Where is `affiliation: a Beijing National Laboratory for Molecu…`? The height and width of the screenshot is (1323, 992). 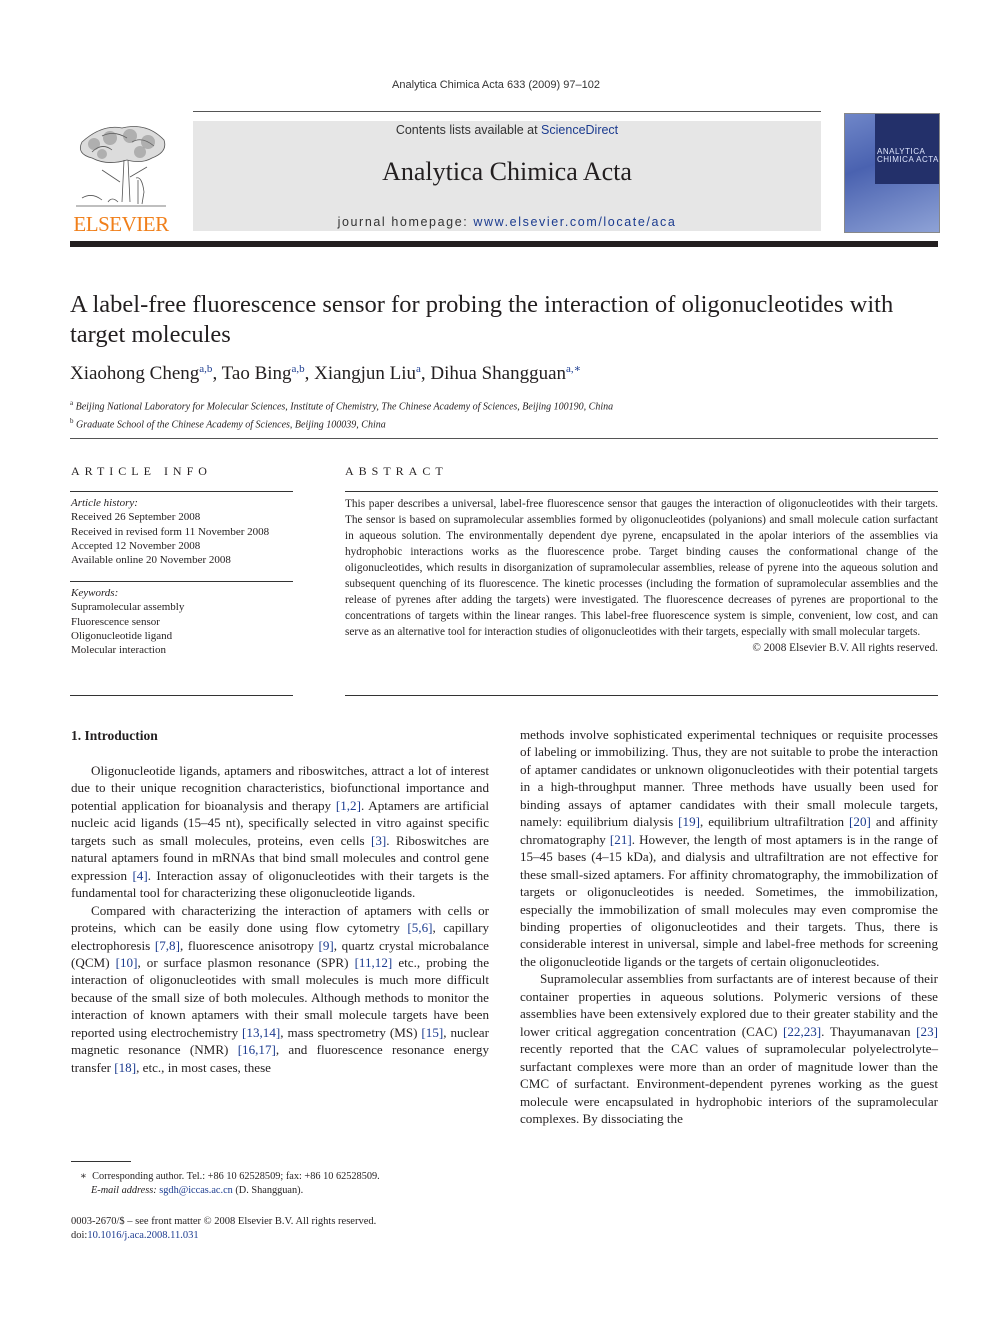 affiliation: a Beijing National Laboratory for Molecu… is located at coordinates (341, 405).